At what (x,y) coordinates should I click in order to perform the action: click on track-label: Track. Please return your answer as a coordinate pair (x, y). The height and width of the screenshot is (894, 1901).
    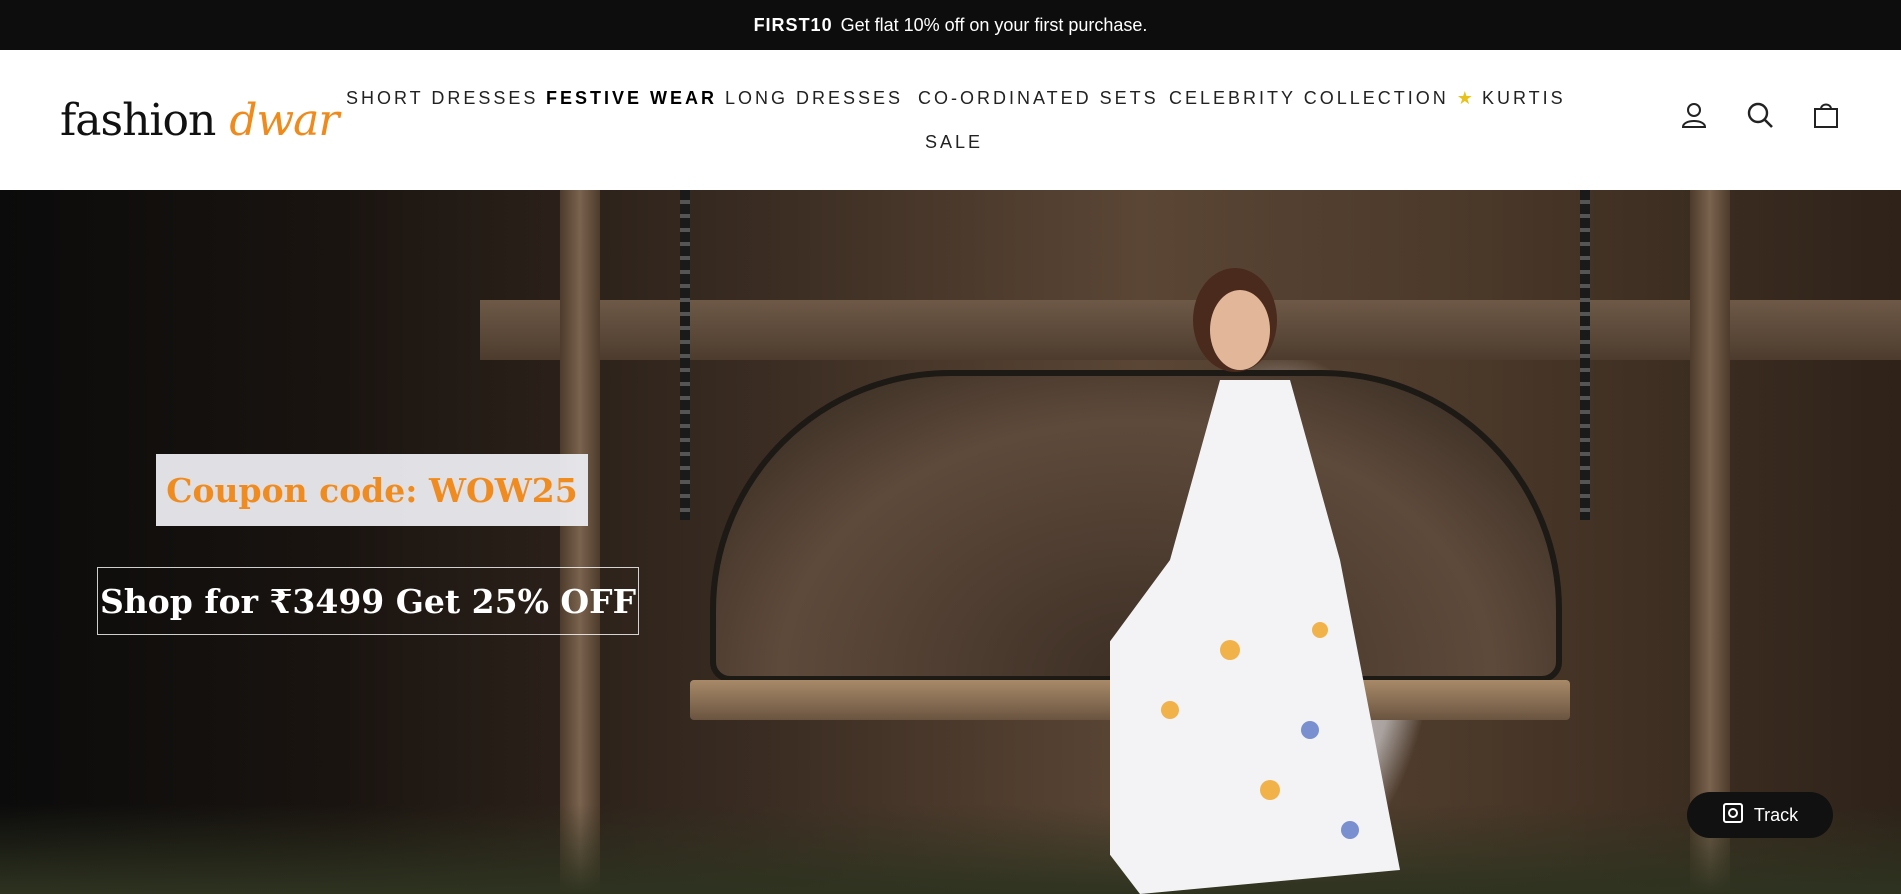
    Looking at the image, I should click on (1776, 814).